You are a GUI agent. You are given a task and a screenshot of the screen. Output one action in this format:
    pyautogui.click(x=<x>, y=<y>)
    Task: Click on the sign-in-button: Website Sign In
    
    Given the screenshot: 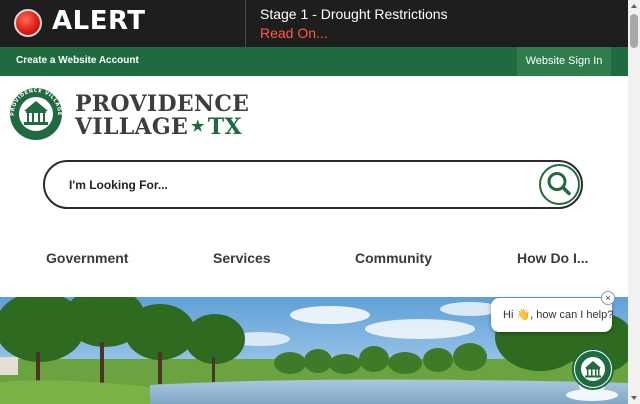 What is the action you would take?
    pyautogui.click(x=564, y=61)
    